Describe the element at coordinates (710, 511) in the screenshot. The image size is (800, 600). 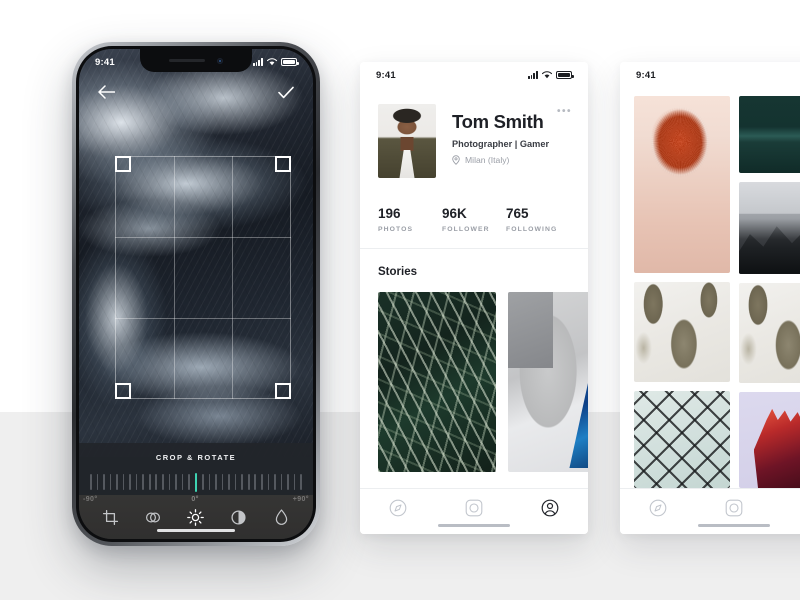
I see `tab-bar-gallery` at that location.